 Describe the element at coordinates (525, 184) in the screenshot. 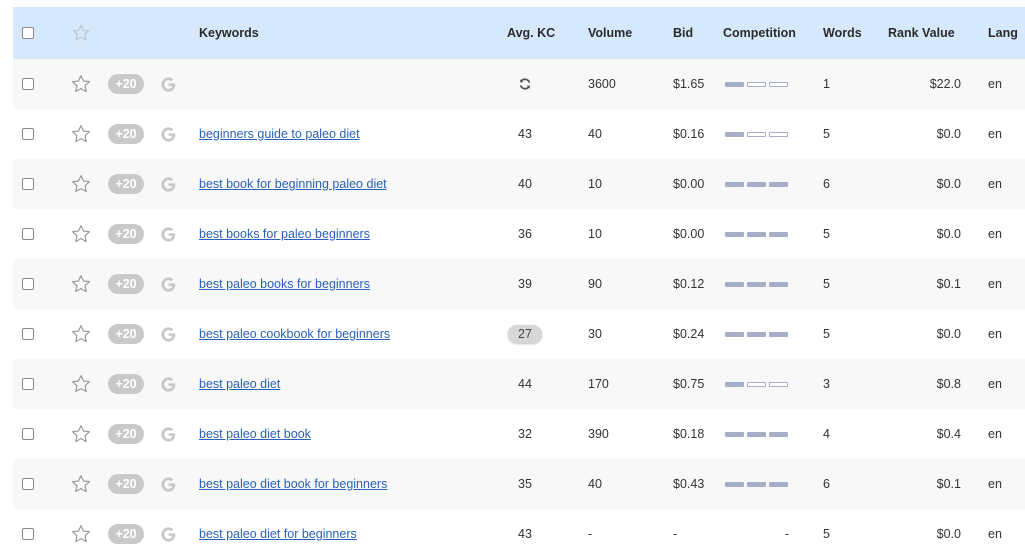

I see `avg-kc-value: 40` at that location.